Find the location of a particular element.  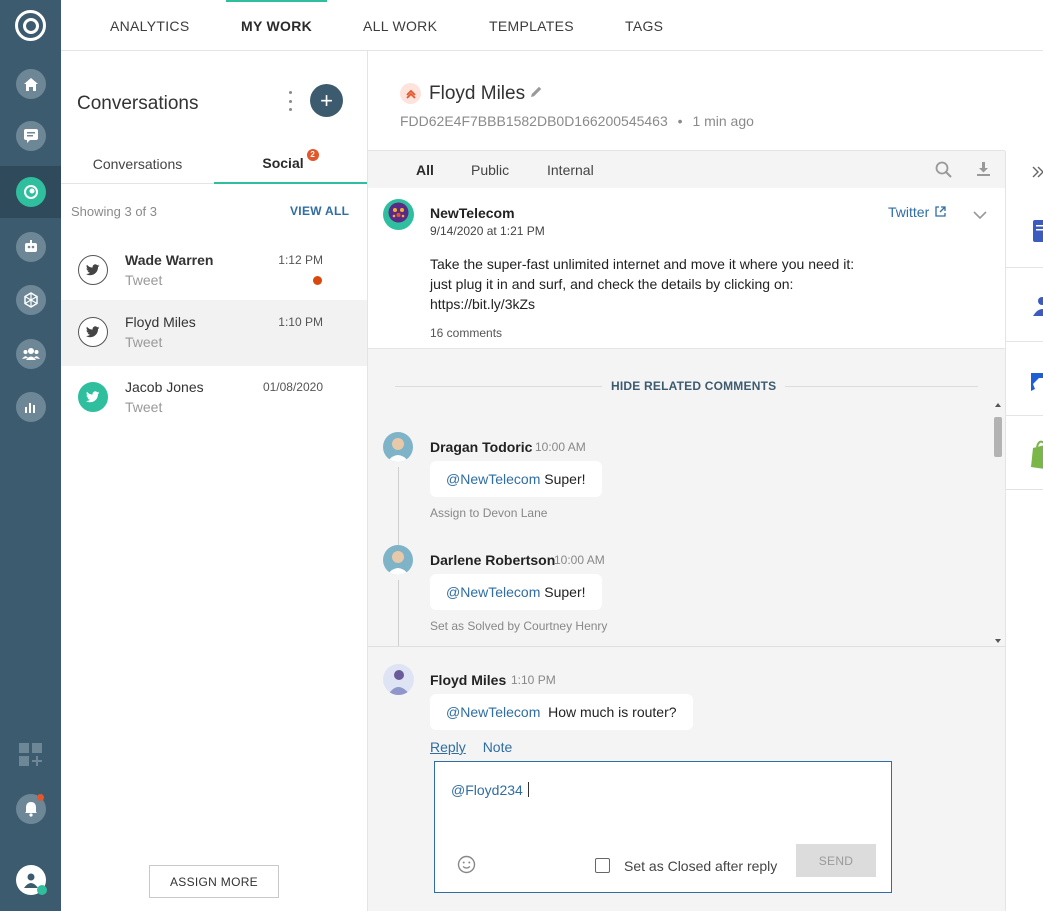

notification-badge is located at coordinates (40, 797).